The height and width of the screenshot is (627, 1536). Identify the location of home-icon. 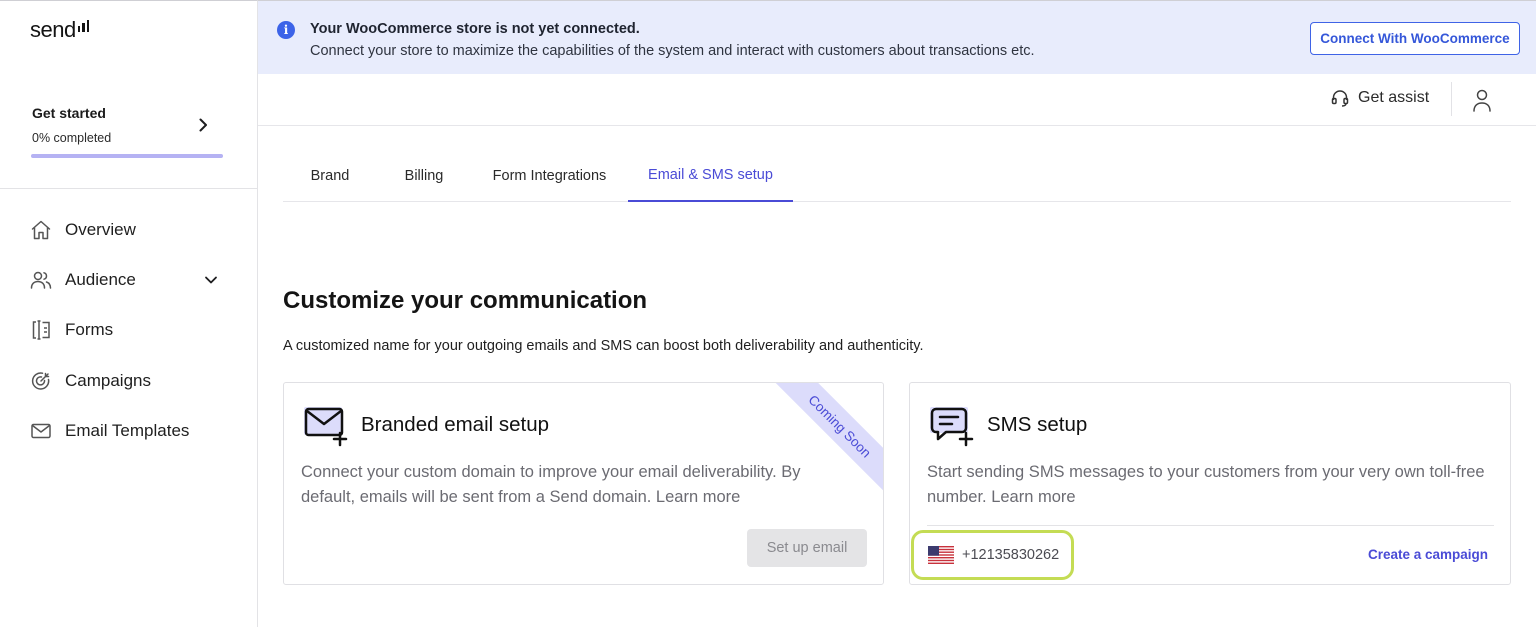
(41, 230).